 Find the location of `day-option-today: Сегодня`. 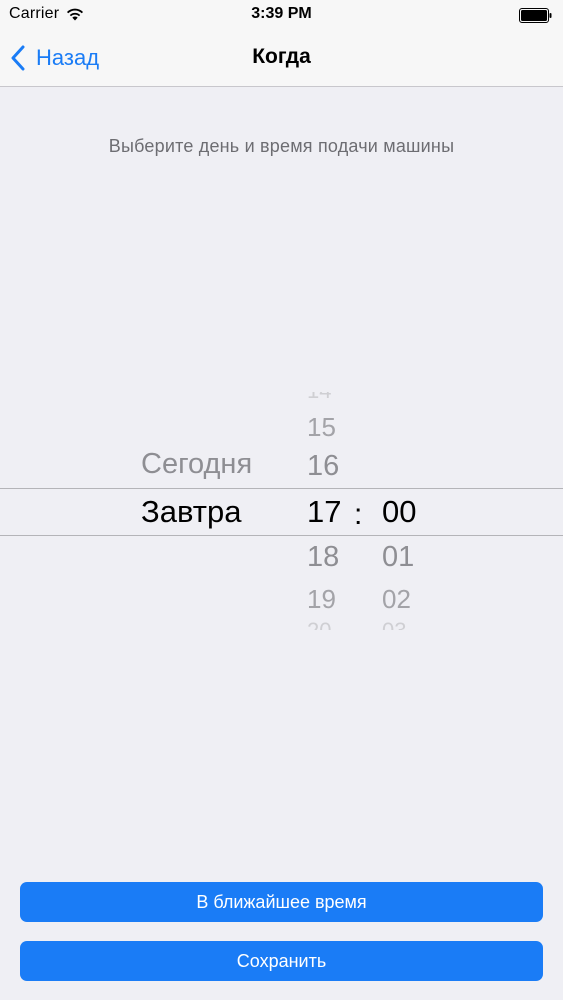

day-option-today: Сегодня is located at coordinates (196, 464).